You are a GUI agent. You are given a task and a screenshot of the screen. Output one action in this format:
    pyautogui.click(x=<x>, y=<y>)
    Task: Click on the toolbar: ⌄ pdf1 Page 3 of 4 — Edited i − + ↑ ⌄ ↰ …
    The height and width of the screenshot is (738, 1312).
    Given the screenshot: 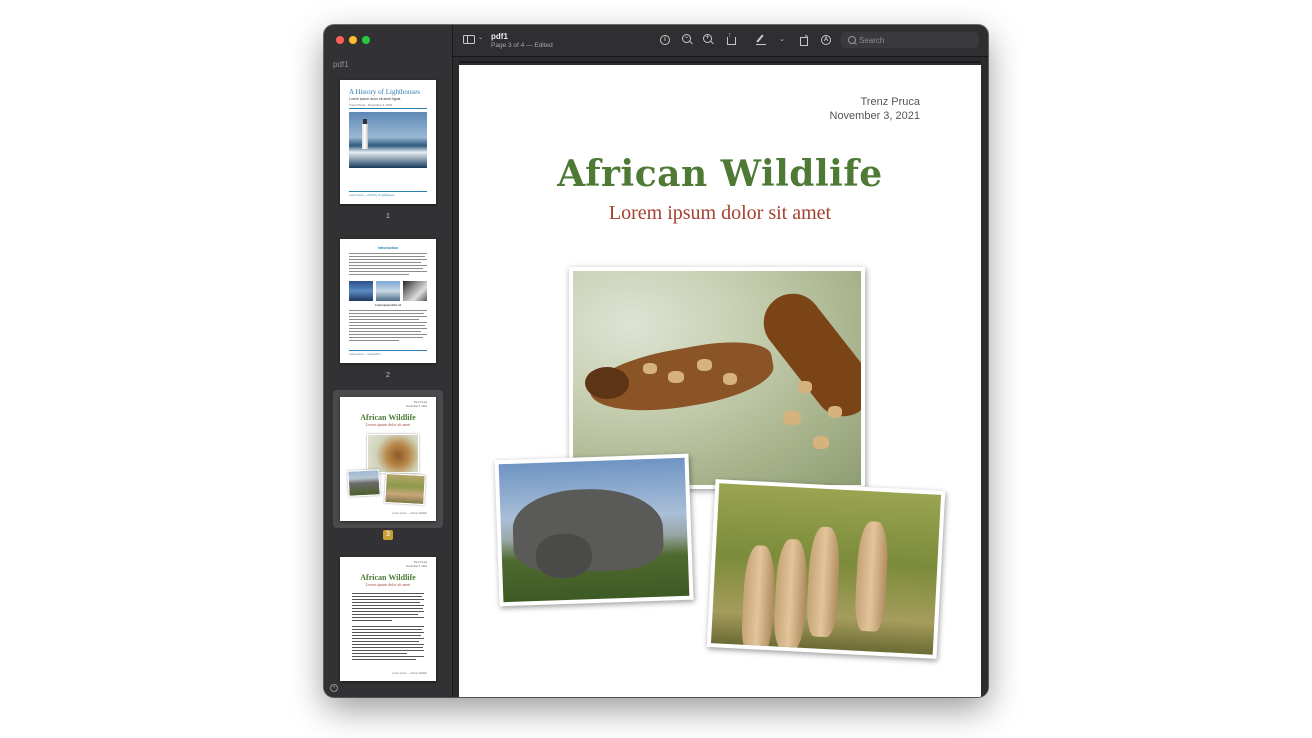 What is the action you would take?
    pyautogui.click(x=720, y=41)
    